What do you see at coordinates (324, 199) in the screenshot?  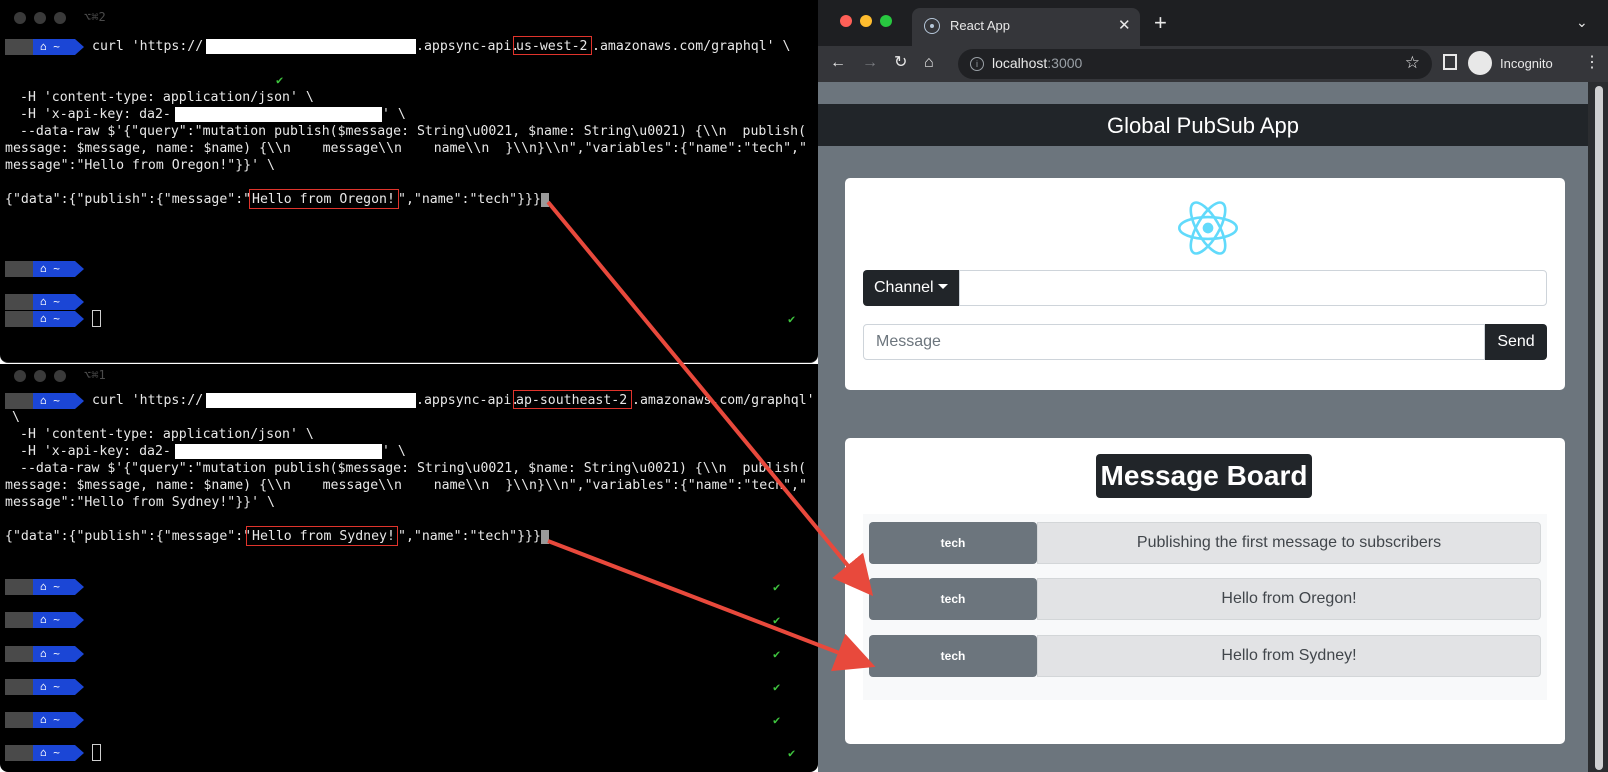 I see `message-highlight-box` at bounding box center [324, 199].